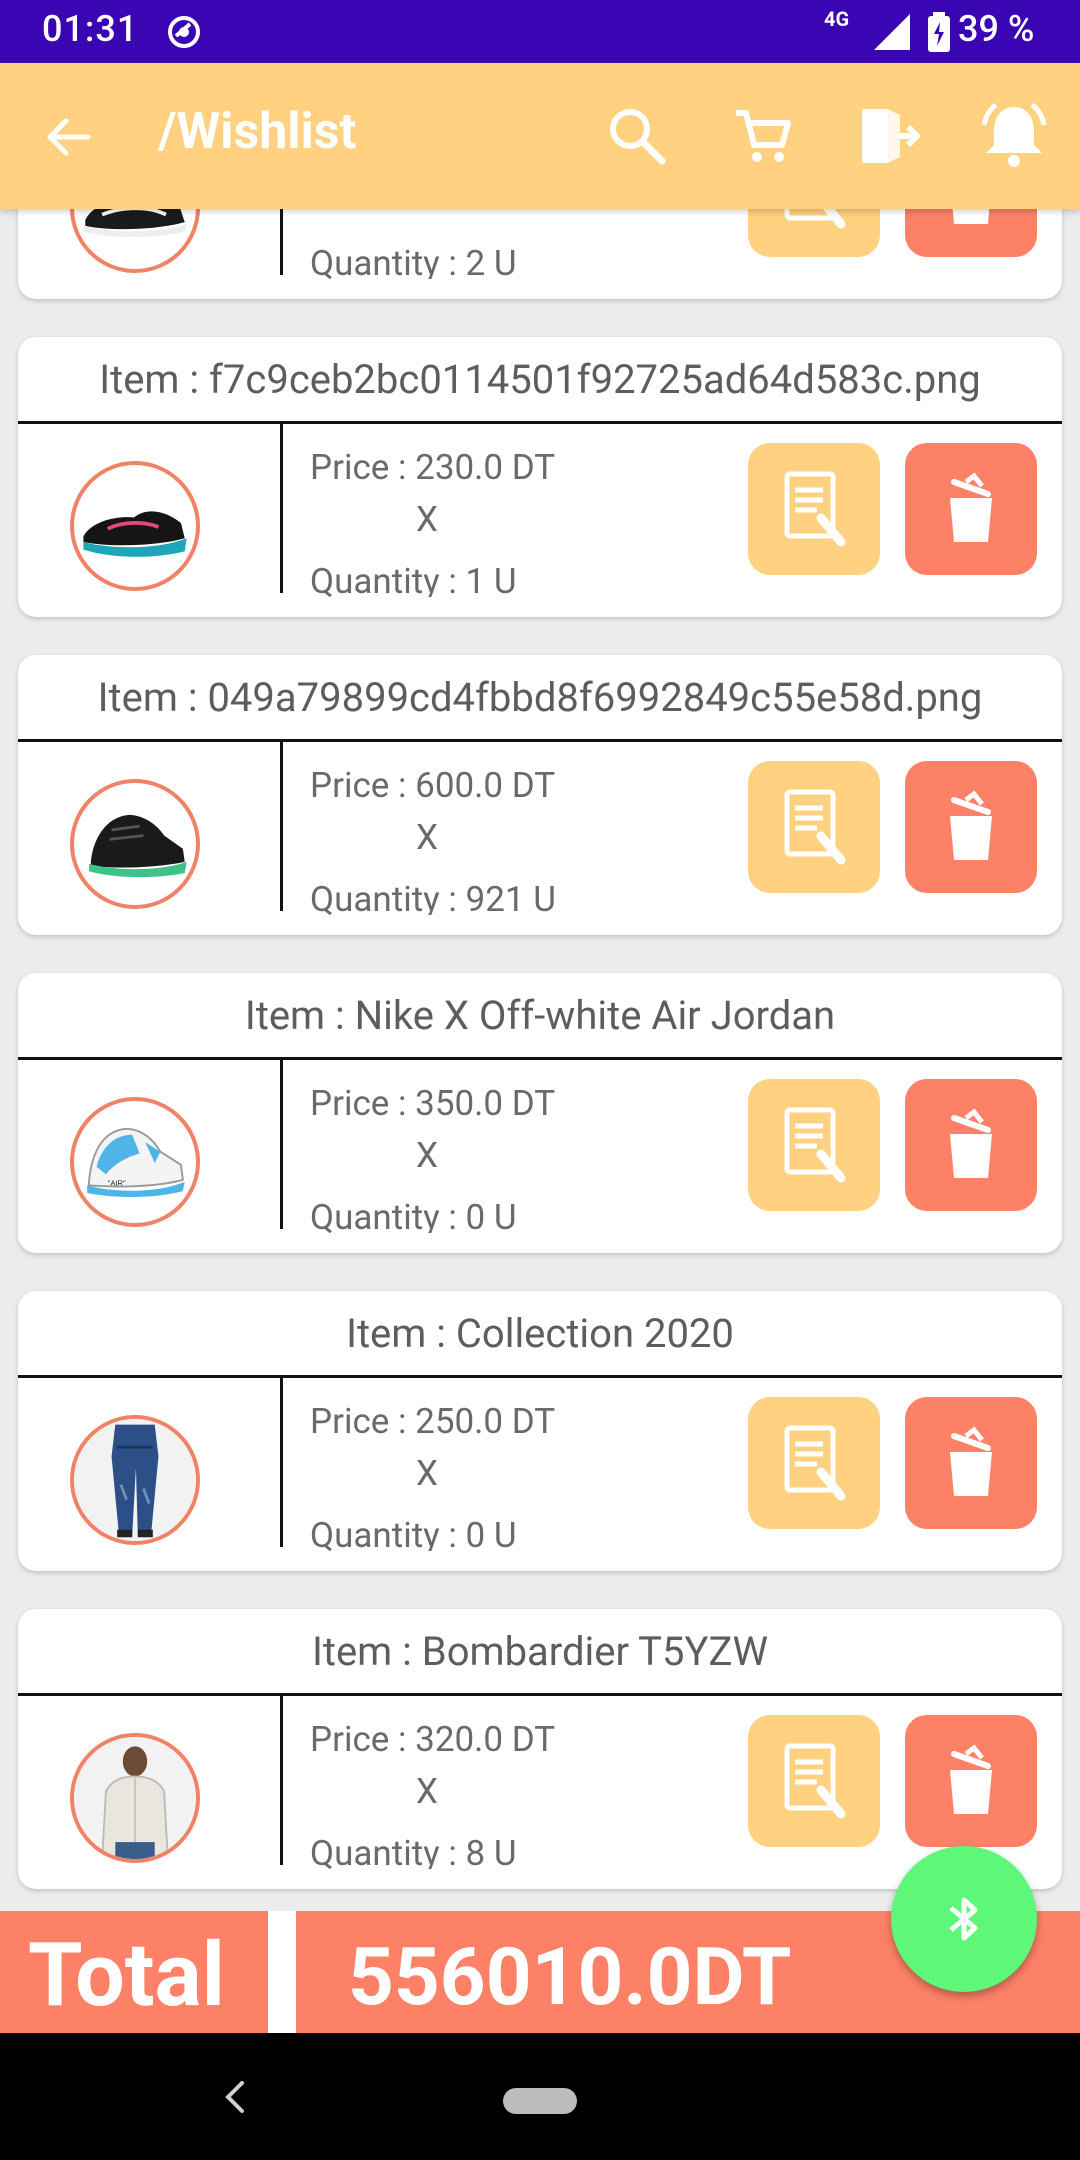 Image resolution: width=1080 pixels, height=2160 pixels. Describe the element at coordinates (433, 897) in the screenshot. I see `item-quantity: Quantity : 921 U` at that location.